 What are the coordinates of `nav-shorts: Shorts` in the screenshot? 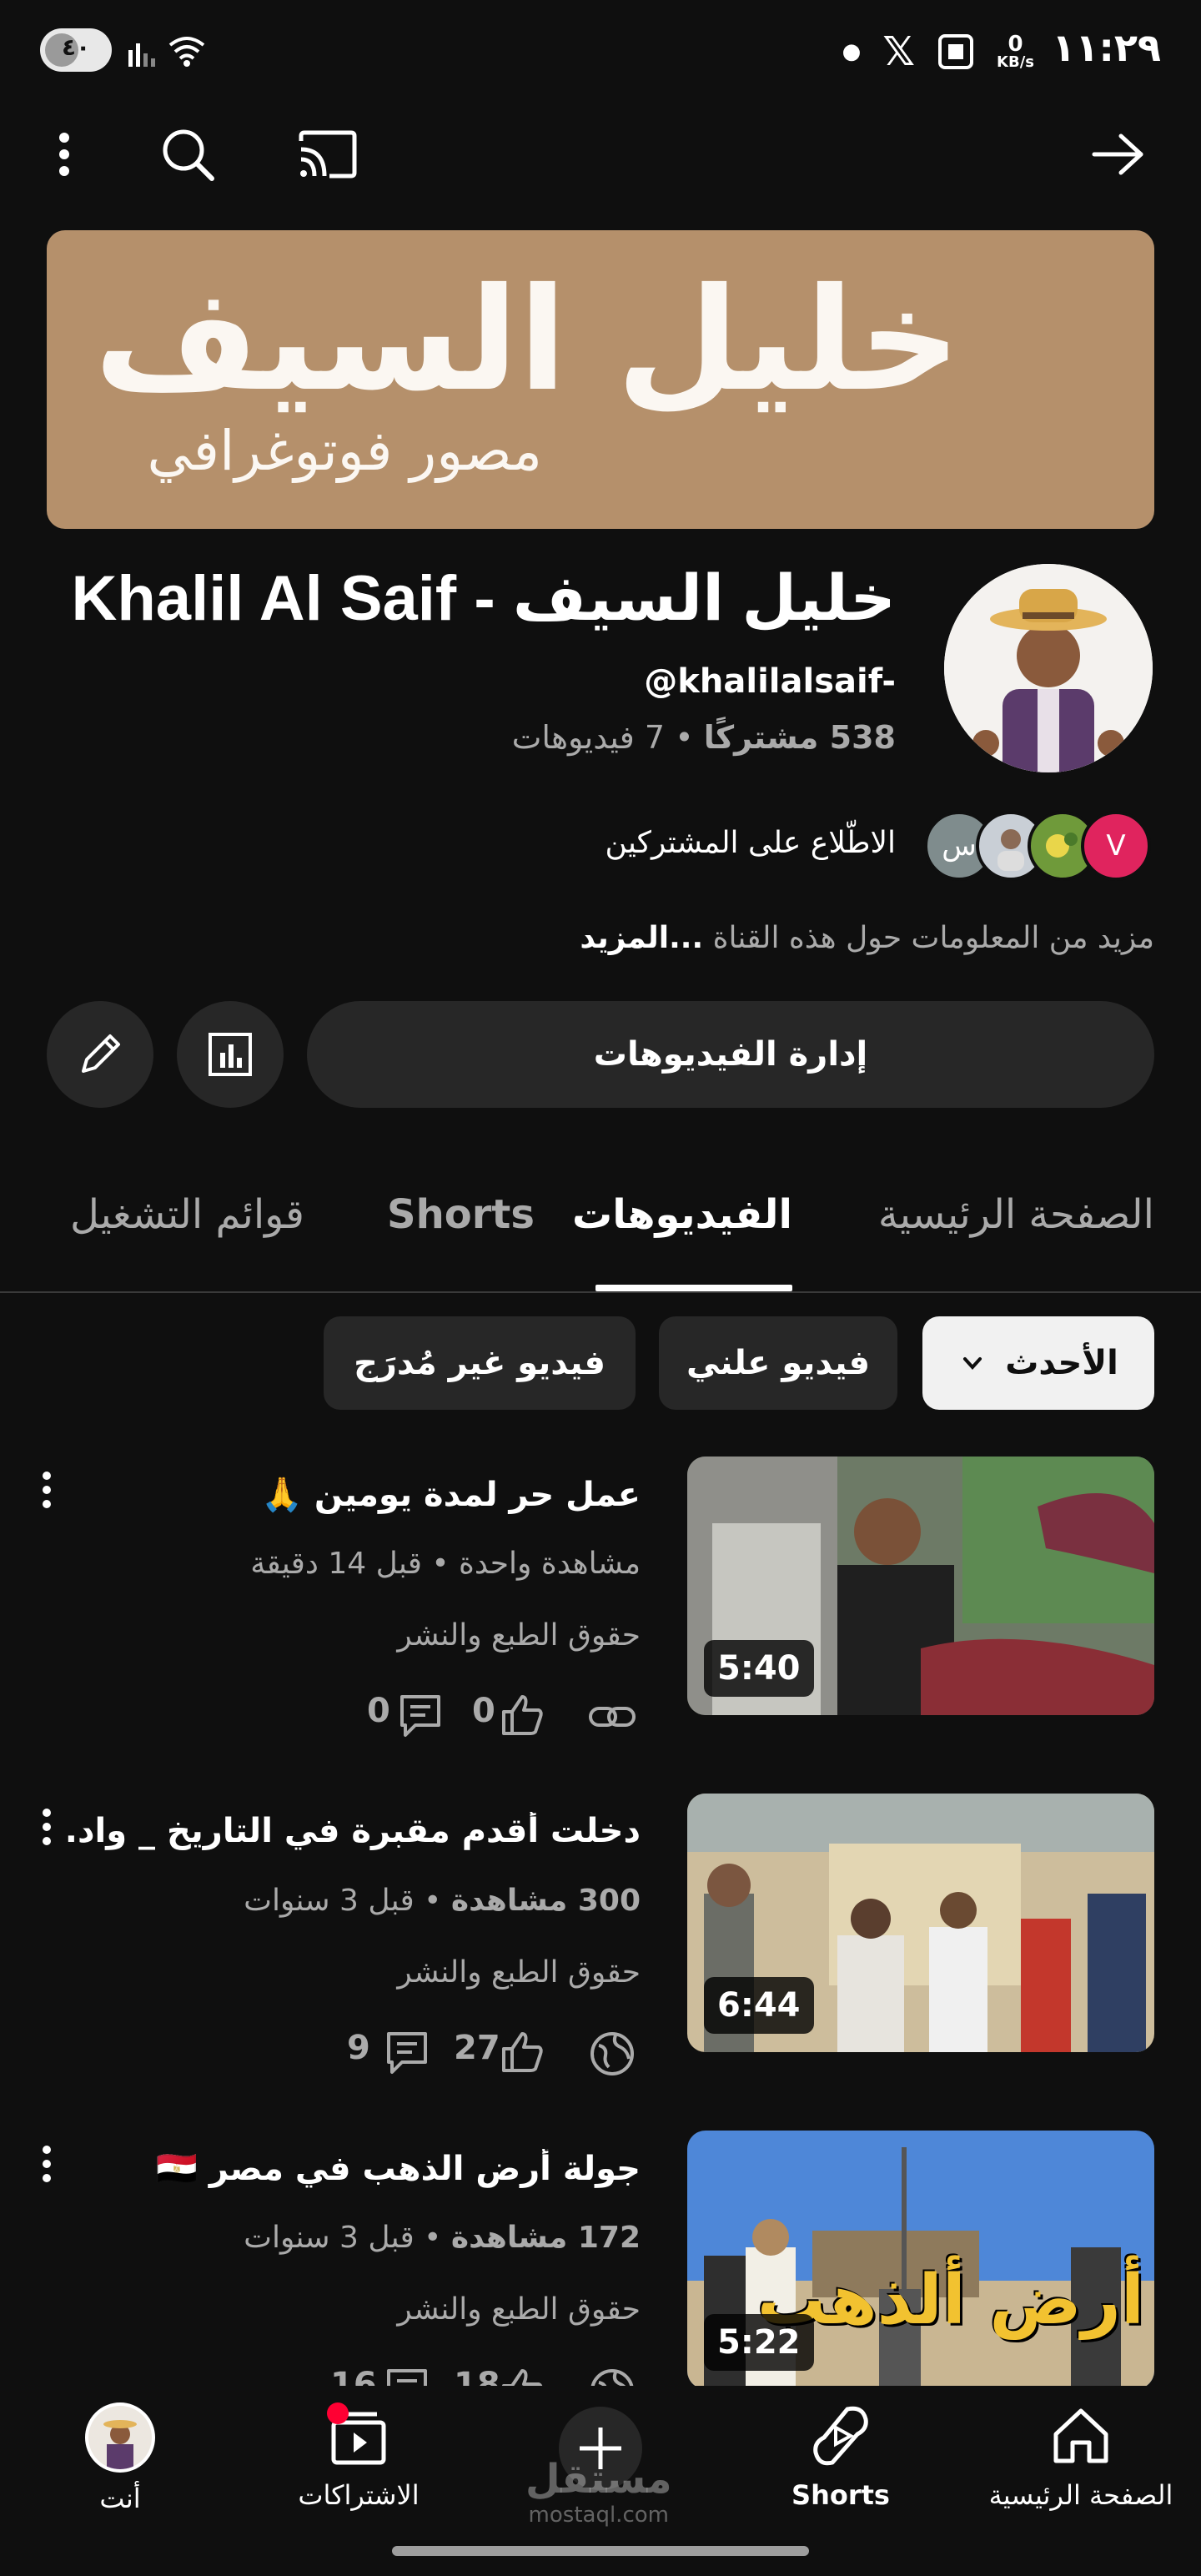 It's located at (841, 2465).